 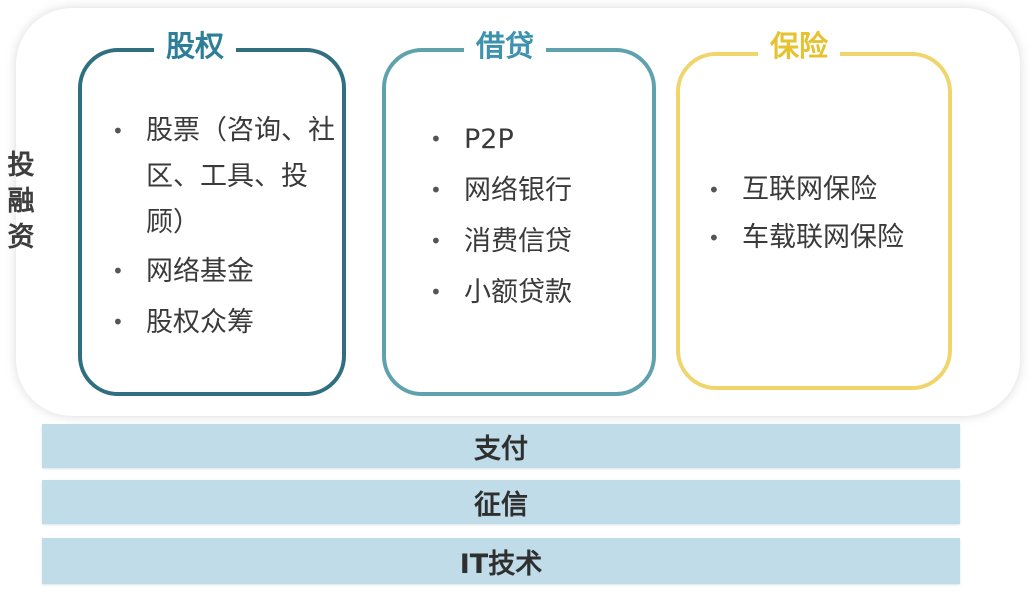 I want to click on lending-item-online-bank: • 网络银行, so click(x=501, y=190).